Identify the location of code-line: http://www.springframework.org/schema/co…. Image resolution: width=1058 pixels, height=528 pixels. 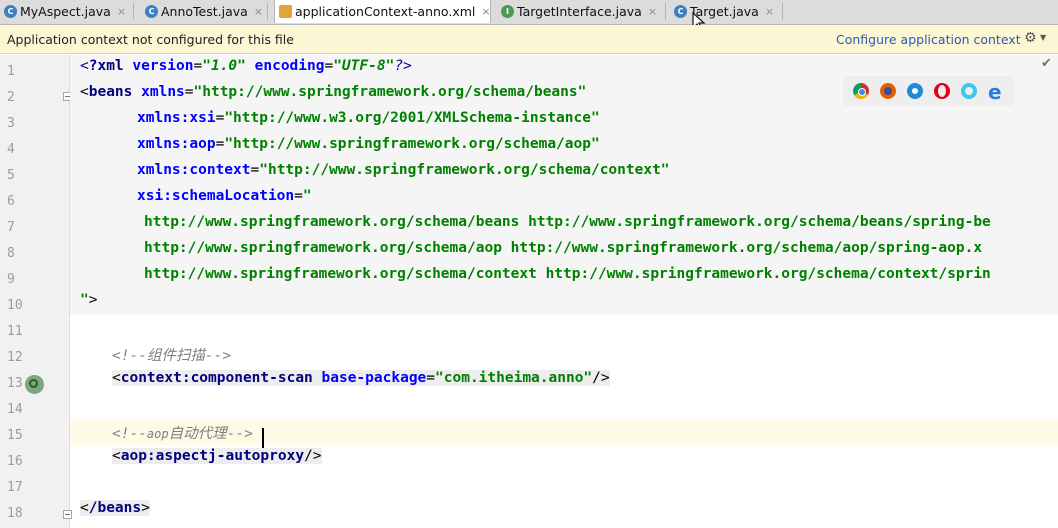
(564, 276).